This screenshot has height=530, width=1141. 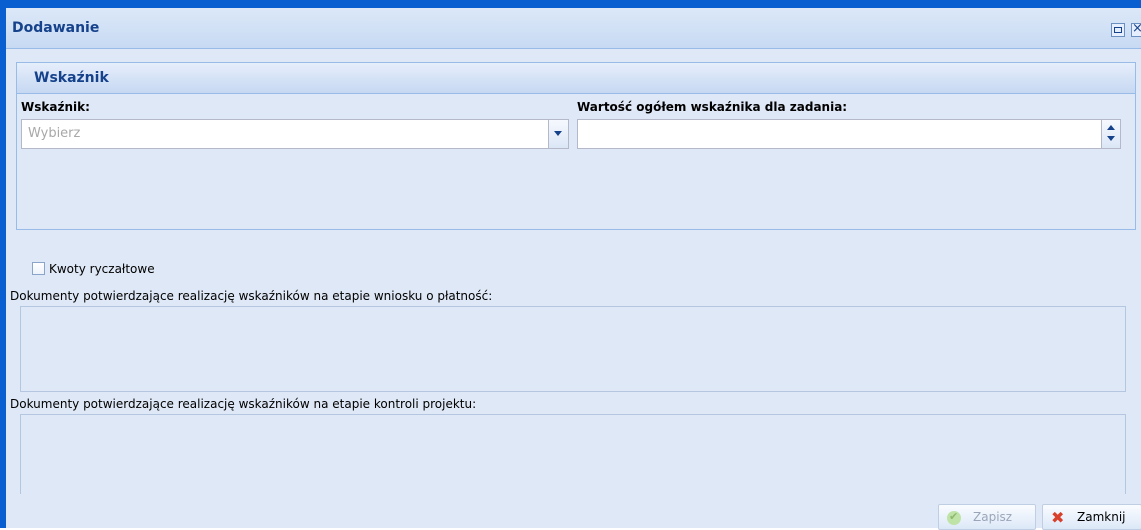 What do you see at coordinates (1118, 30) in the screenshot?
I see `maximize-icon` at bounding box center [1118, 30].